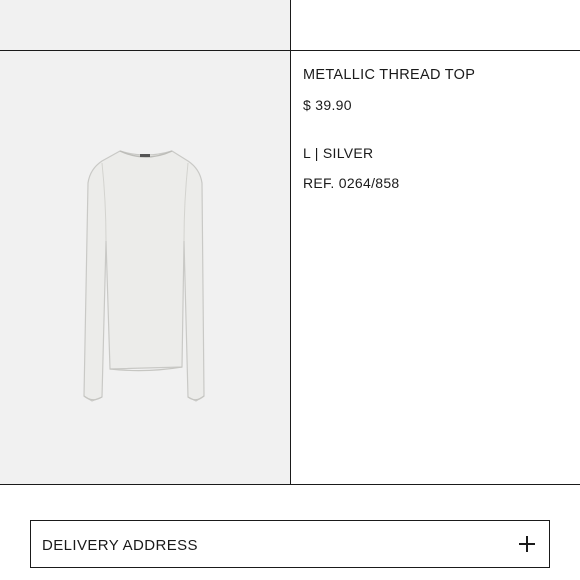  What do you see at coordinates (290, 544) in the screenshot?
I see `delivery-address-button: DELIVERY ADDRESS` at bounding box center [290, 544].